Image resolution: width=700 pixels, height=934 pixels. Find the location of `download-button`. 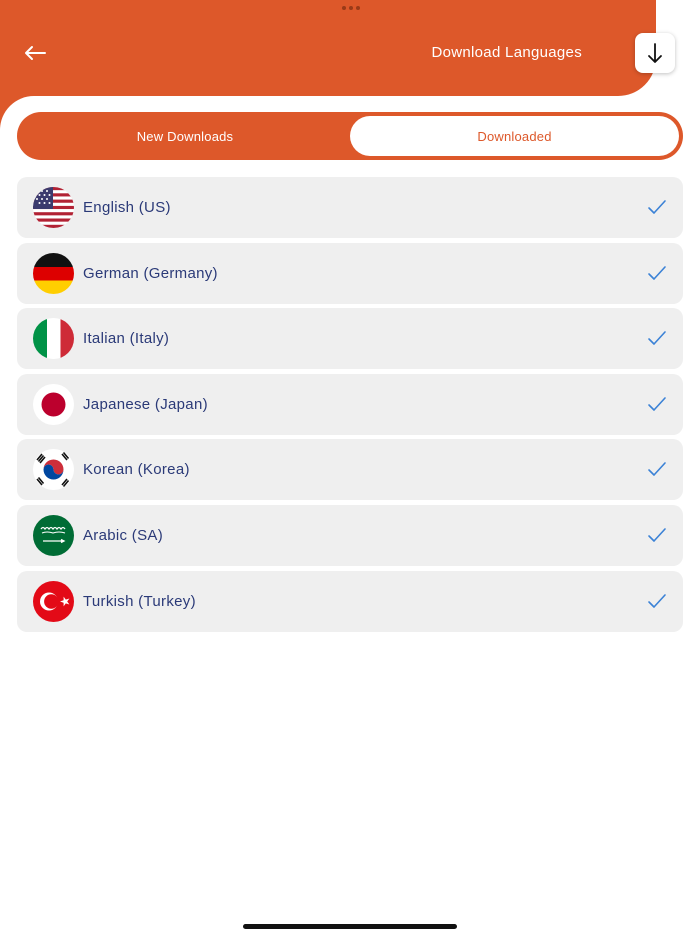

download-button is located at coordinates (655, 53).